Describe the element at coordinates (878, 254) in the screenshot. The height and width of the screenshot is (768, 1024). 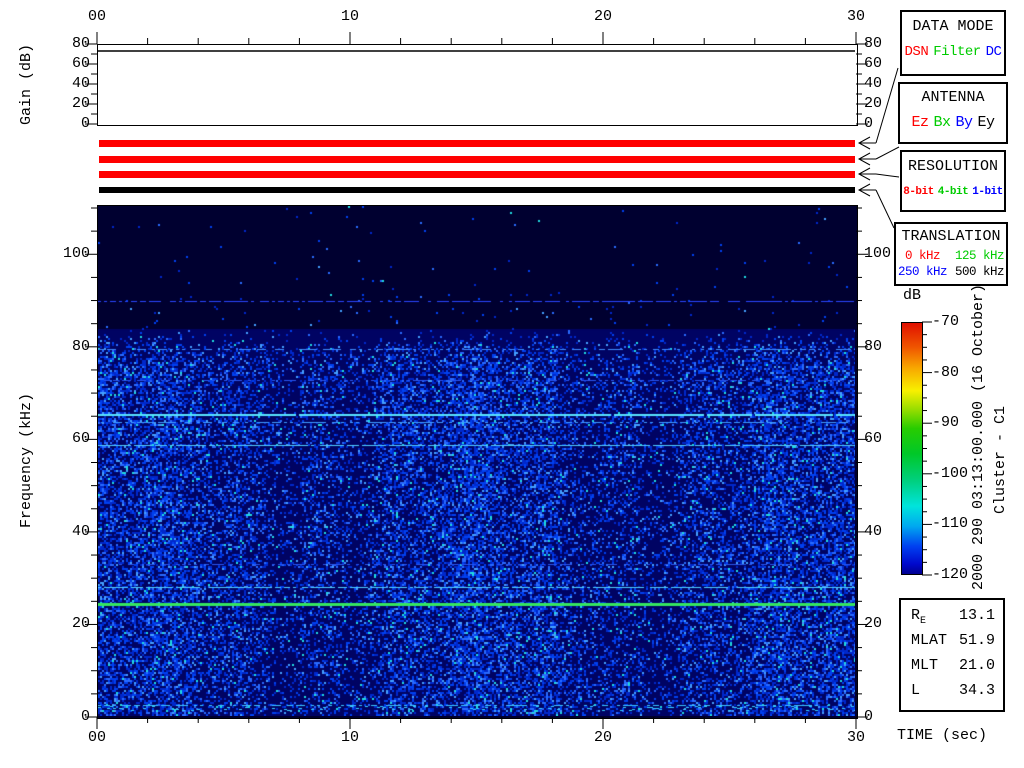
I see `freq-axis-tick-label-right: 100` at that location.